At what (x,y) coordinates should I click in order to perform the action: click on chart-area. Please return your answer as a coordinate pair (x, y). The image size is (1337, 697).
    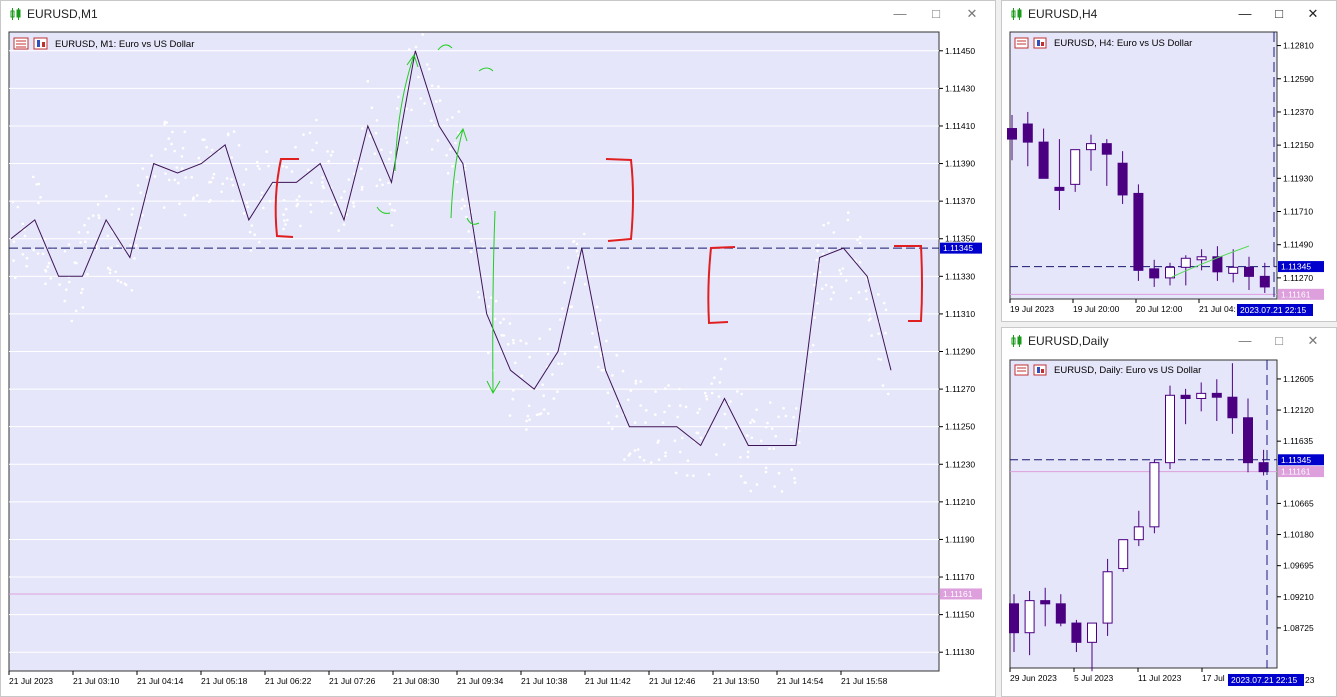
    Looking at the image, I should click on (1143, 165).